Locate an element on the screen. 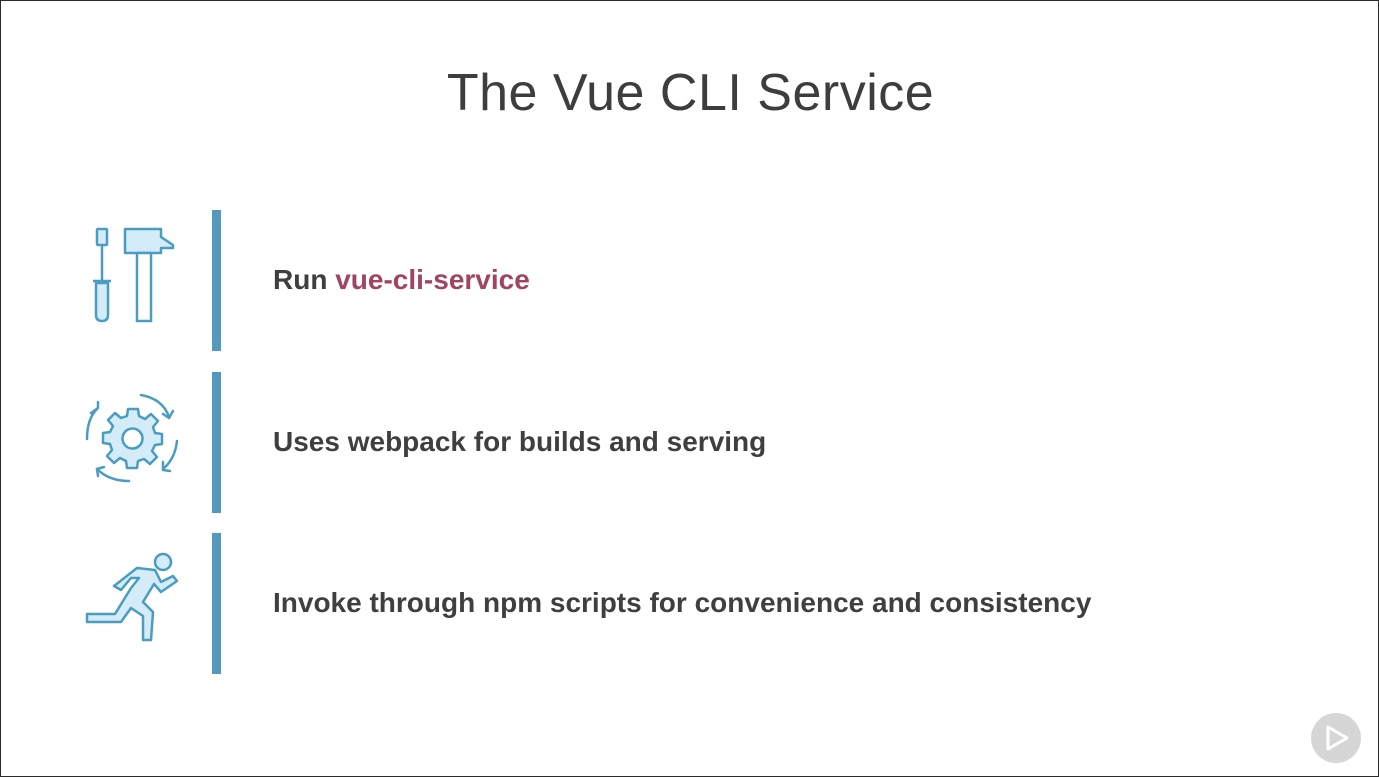 The height and width of the screenshot is (777, 1379). point-text-2: Uses webpack for builds and serving is located at coordinates (520, 441).